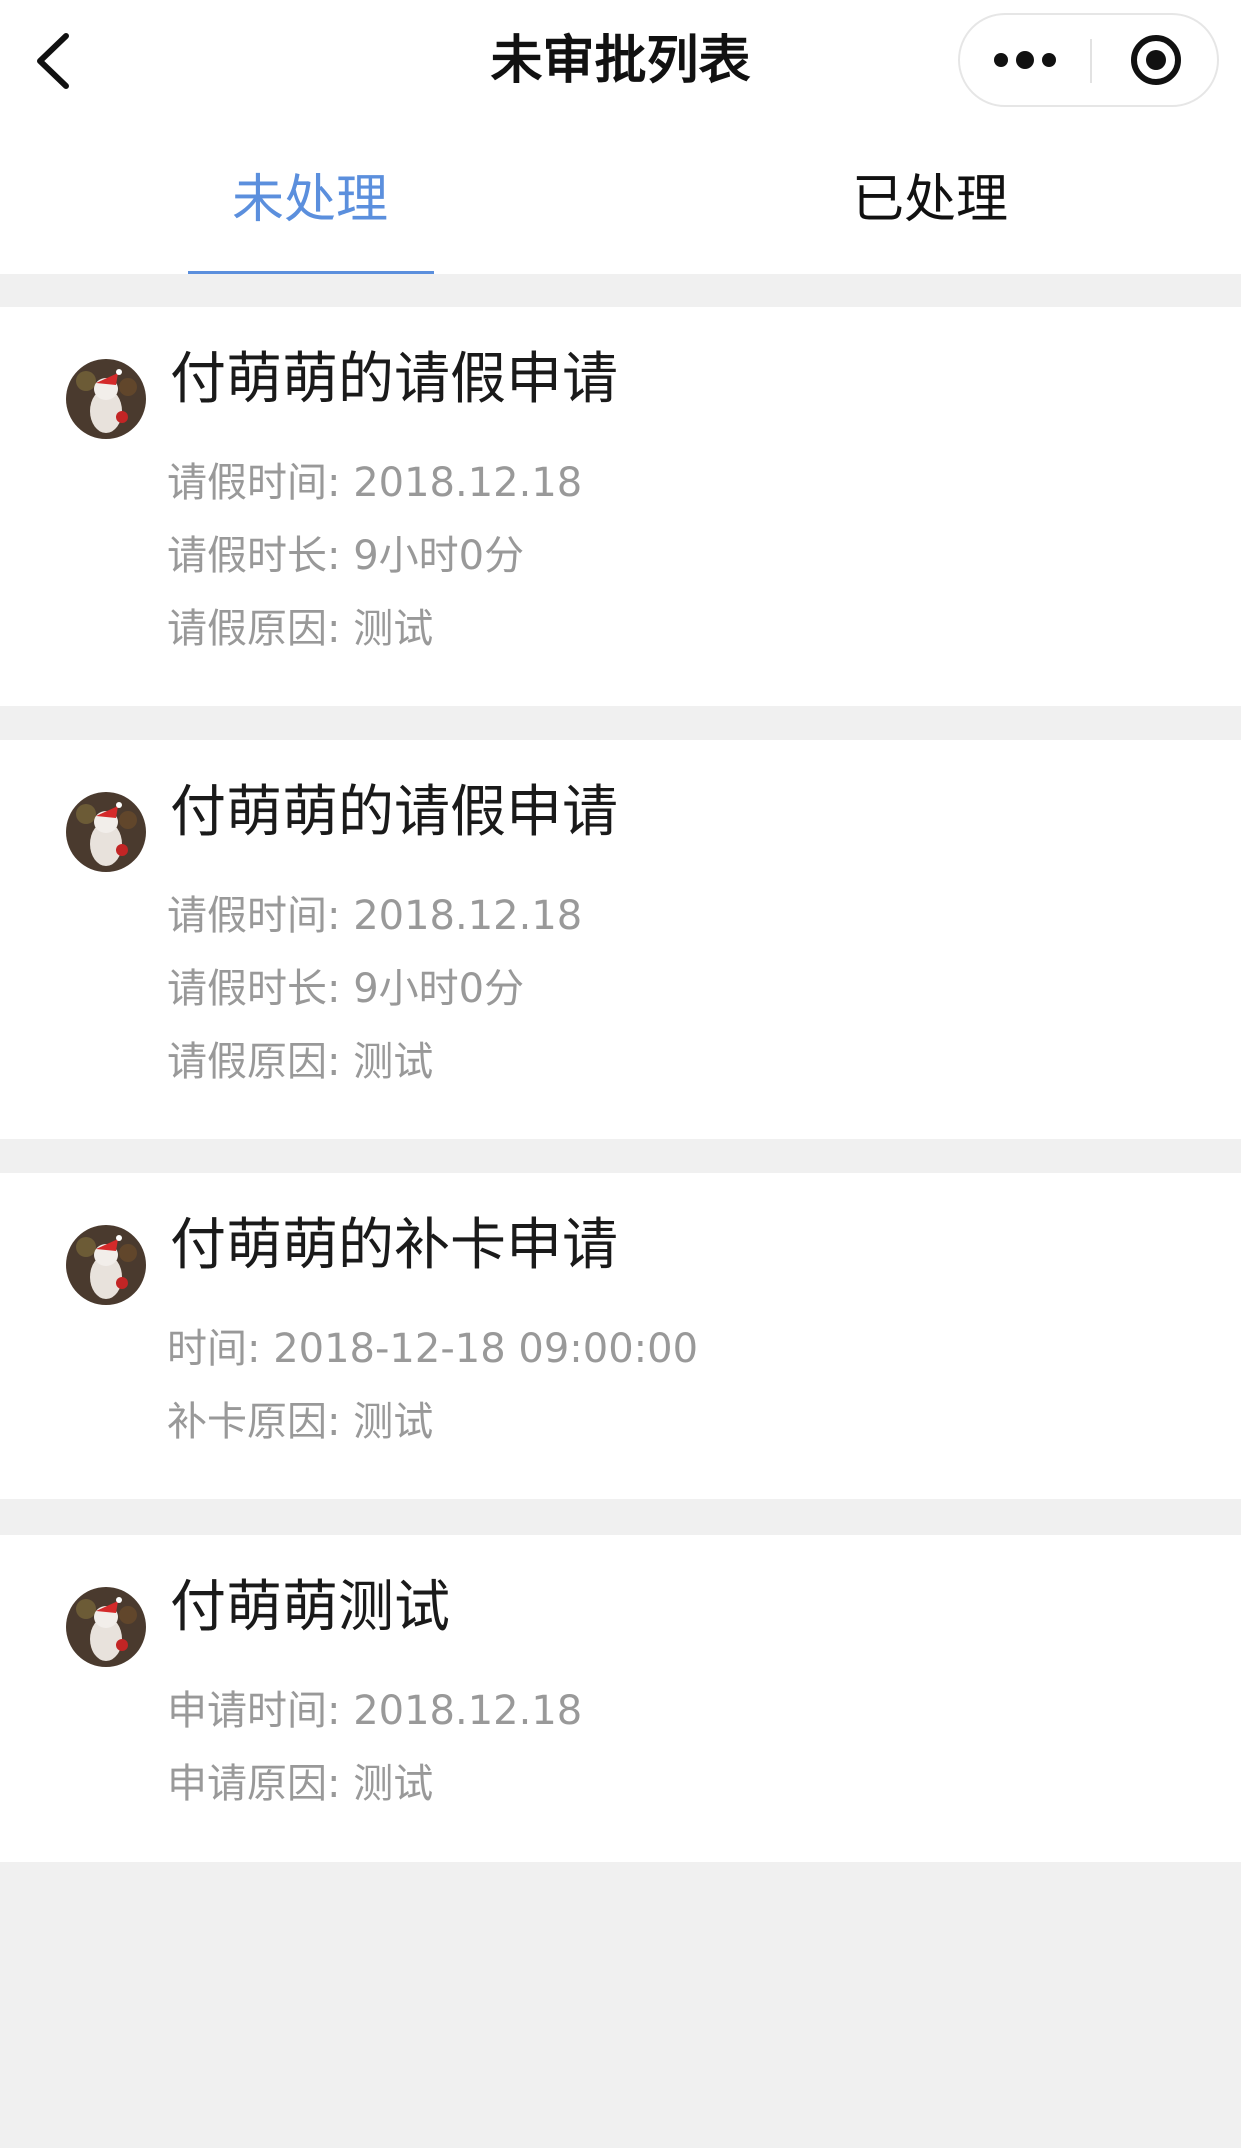 This screenshot has height=2148, width=1241. What do you see at coordinates (486, 1349) in the screenshot?
I see `detail-value: 2018-12-18 09:00:00` at bounding box center [486, 1349].